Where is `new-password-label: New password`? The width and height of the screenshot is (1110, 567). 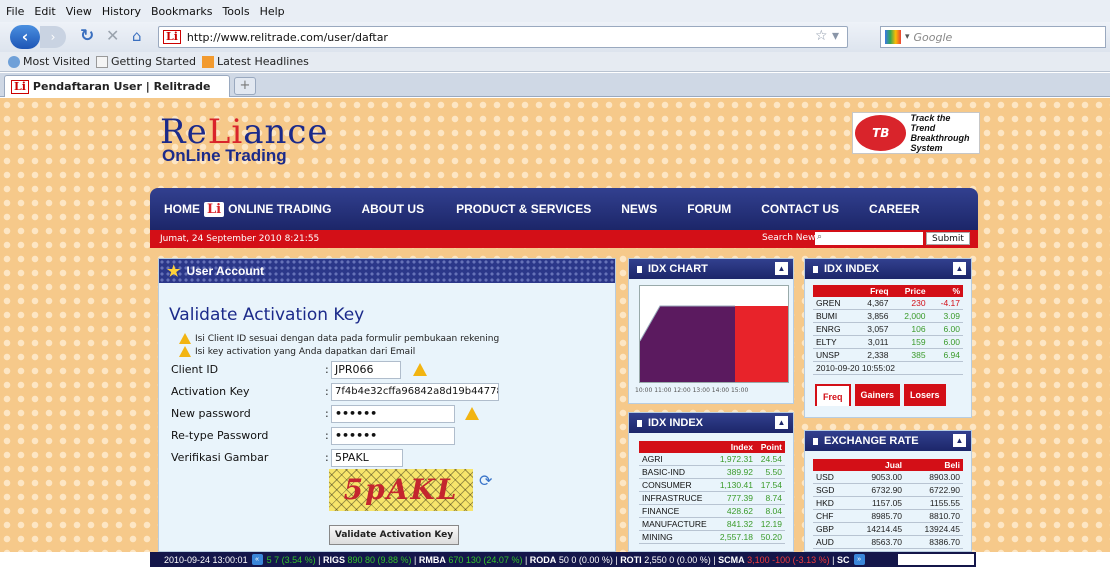 new-password-label: New password is located at coordinates (211, 413).